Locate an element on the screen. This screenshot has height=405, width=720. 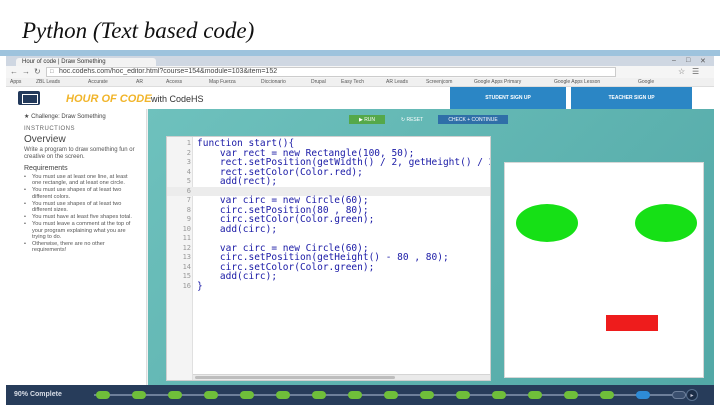
bookmark-item: Apps is located at coordinates (15, 82).